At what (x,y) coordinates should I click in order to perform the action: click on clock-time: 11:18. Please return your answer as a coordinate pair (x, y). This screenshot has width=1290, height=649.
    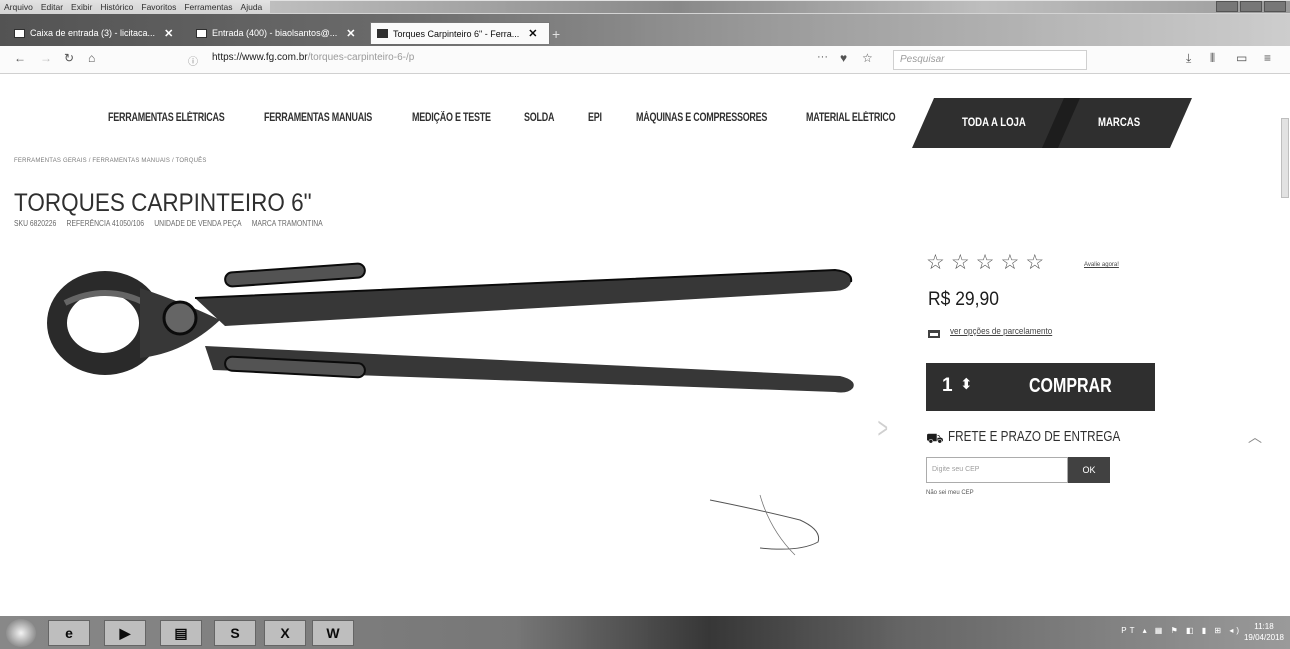
    Looking at the image, I should click on (1264, 626).